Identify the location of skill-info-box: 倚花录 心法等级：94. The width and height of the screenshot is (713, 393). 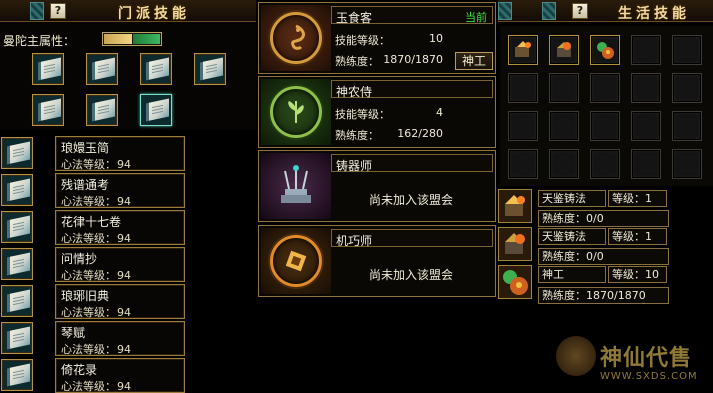
(120, 375).